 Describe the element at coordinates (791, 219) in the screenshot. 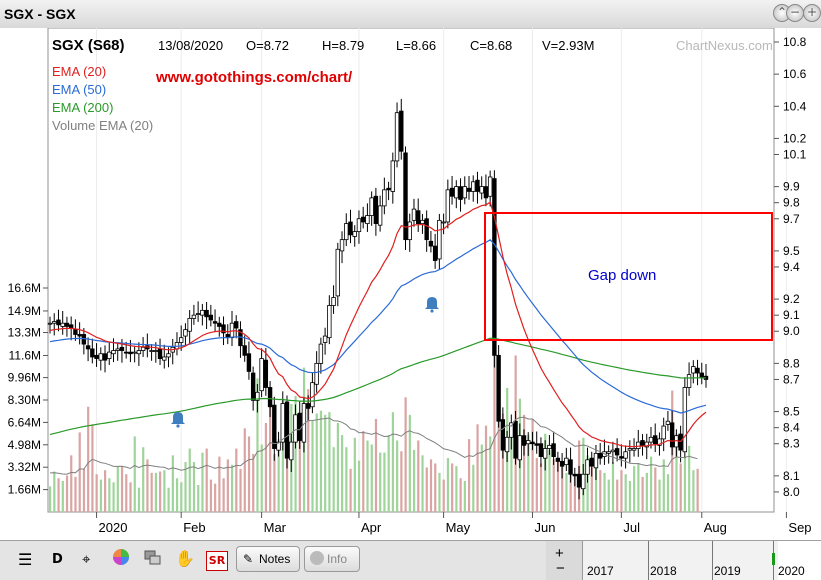

I see `price-tick-label: 9.7` at that location.